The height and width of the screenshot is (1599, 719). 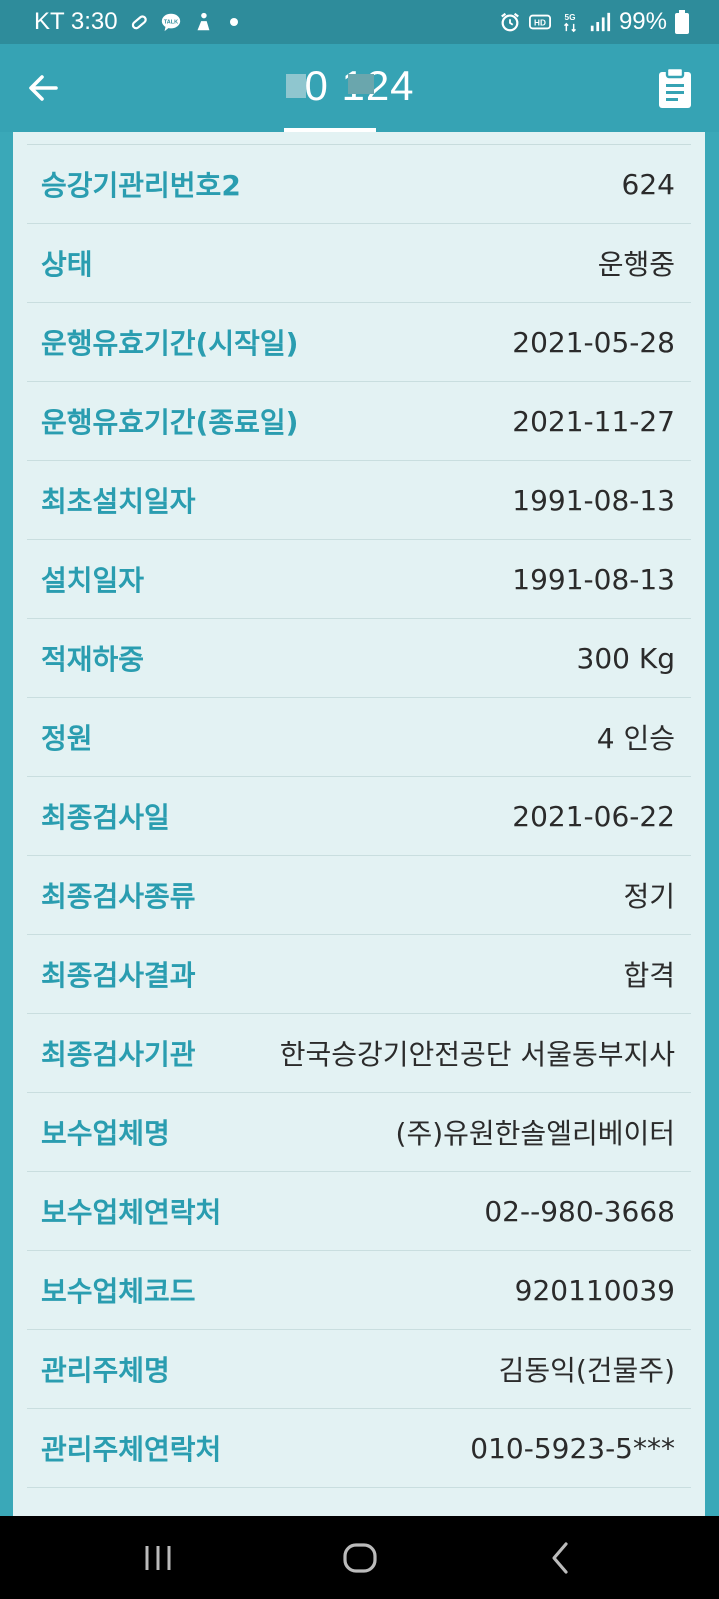 What do you see at coordinates (642, 21) in the screenshot?
I see `battery-percent: 99%` at bounding box center [642, 21].